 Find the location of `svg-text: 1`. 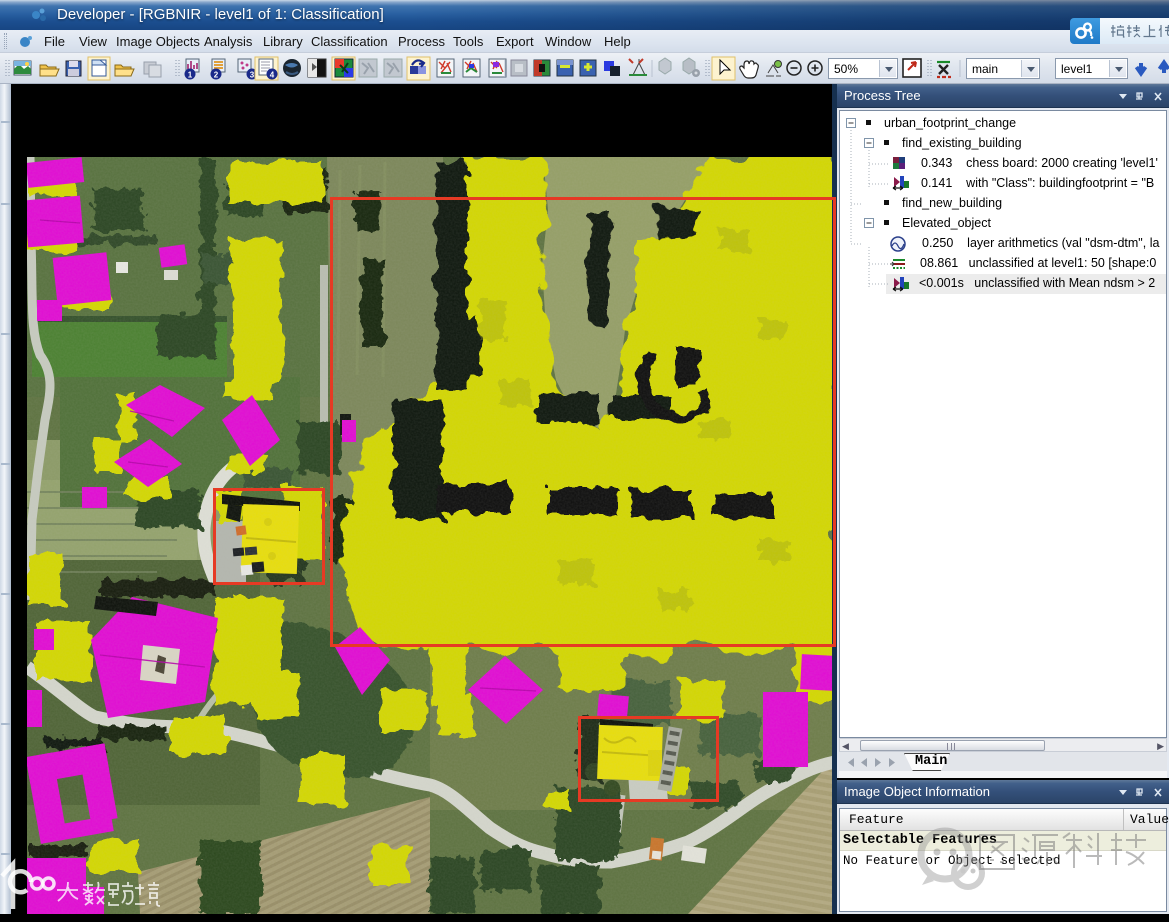

svg-text: 1 is located at coordinates (190, 75).